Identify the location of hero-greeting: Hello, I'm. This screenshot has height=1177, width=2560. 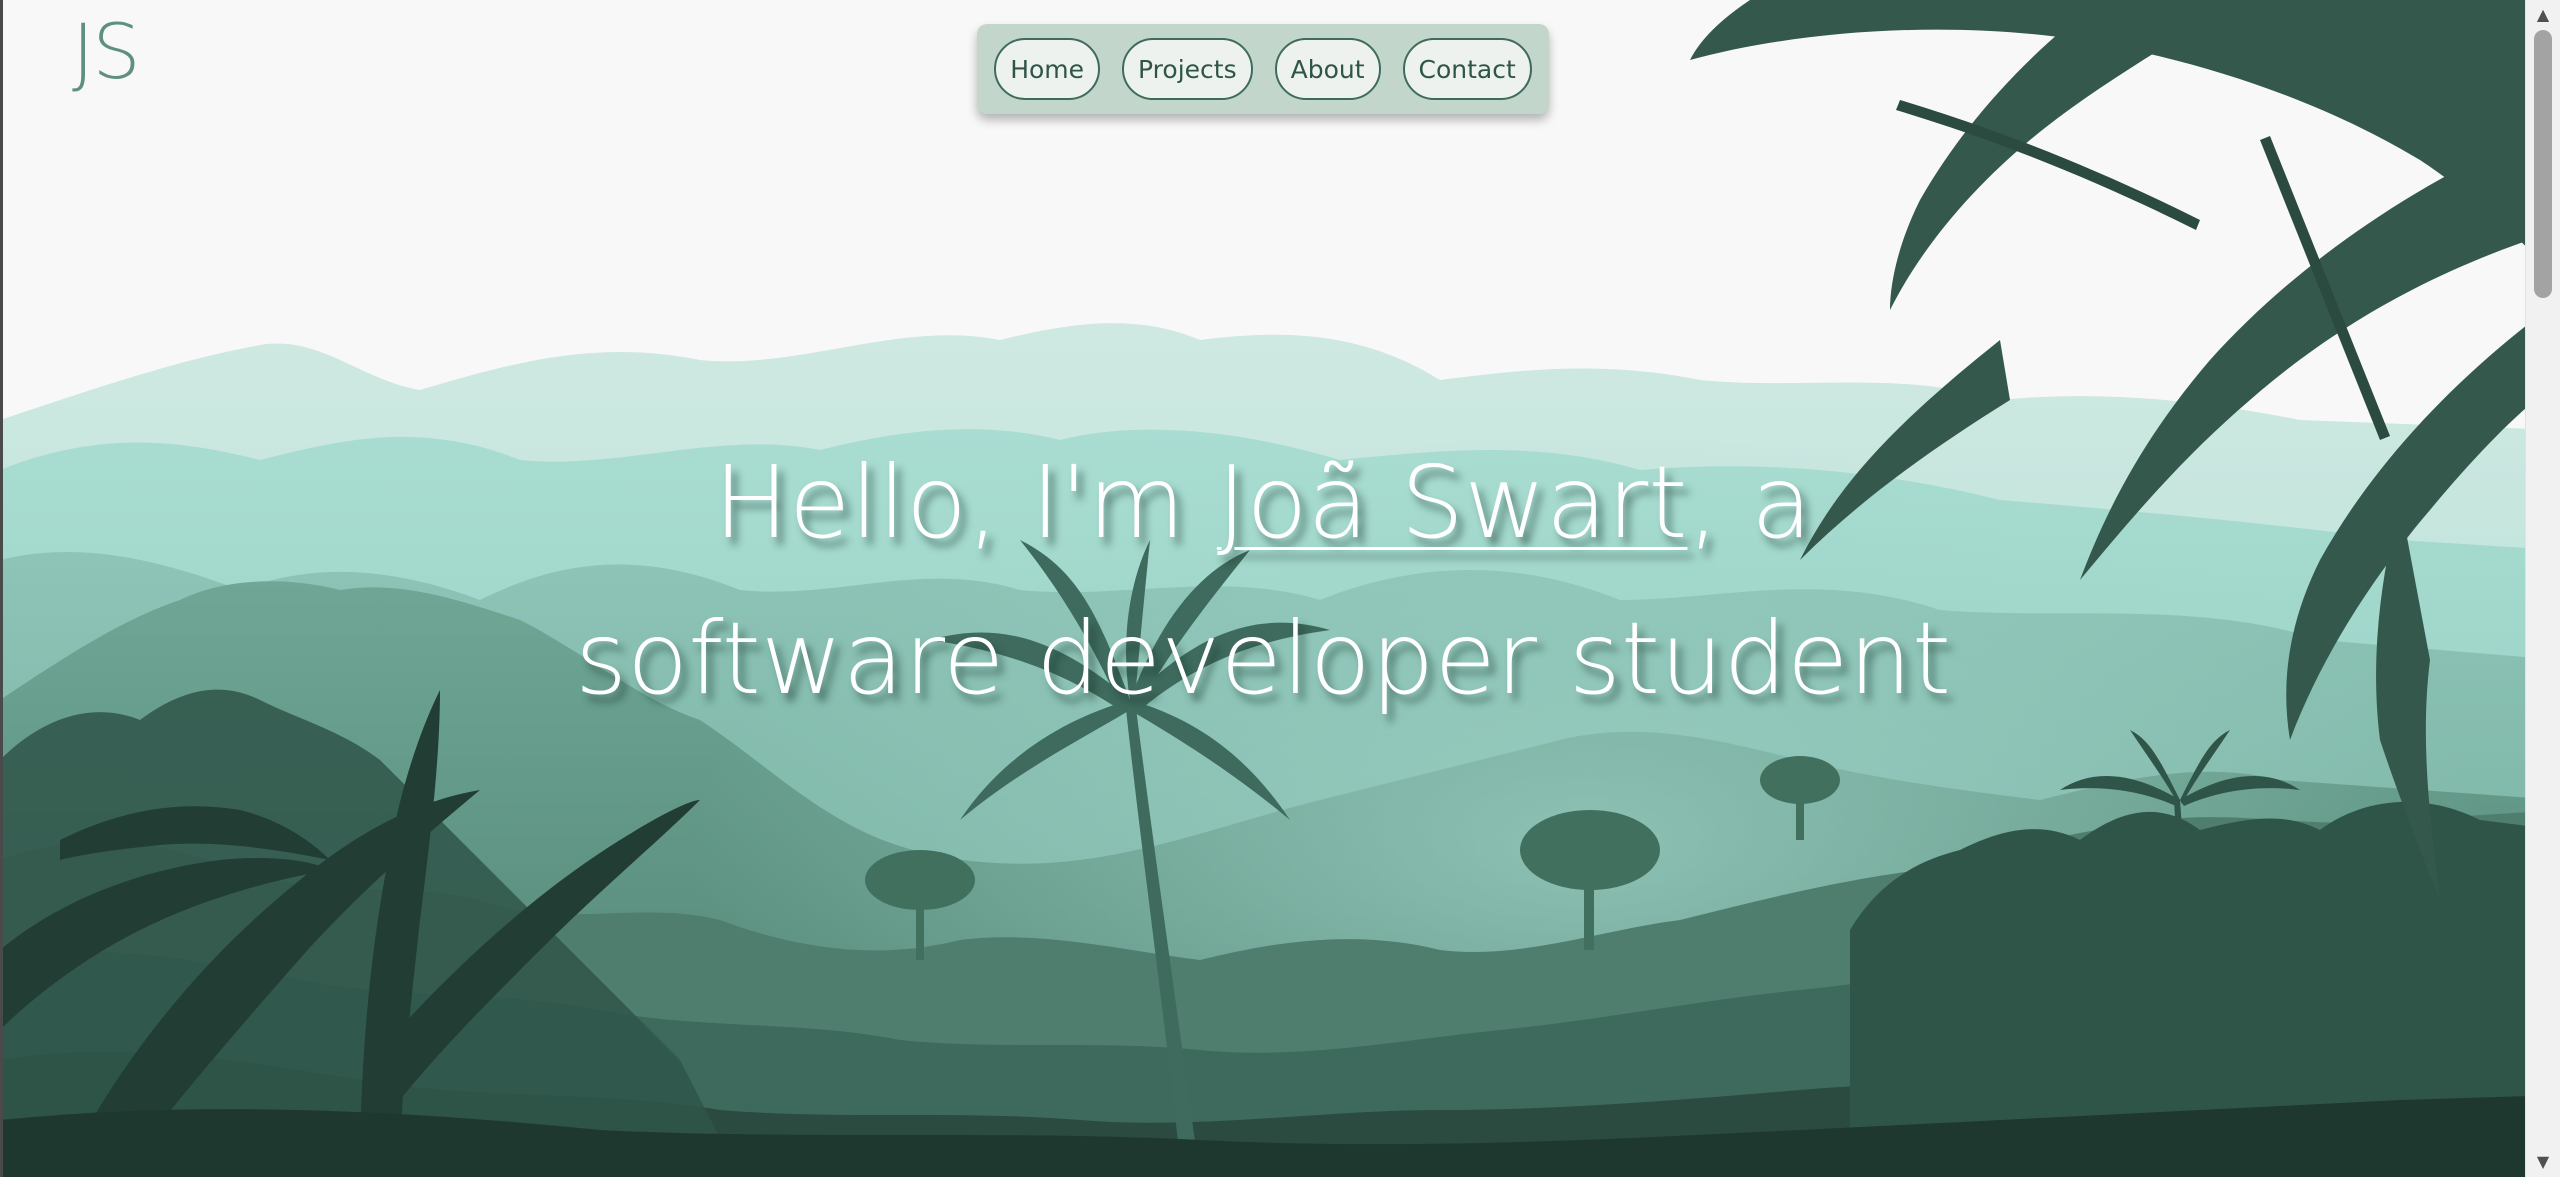
(965, 502).